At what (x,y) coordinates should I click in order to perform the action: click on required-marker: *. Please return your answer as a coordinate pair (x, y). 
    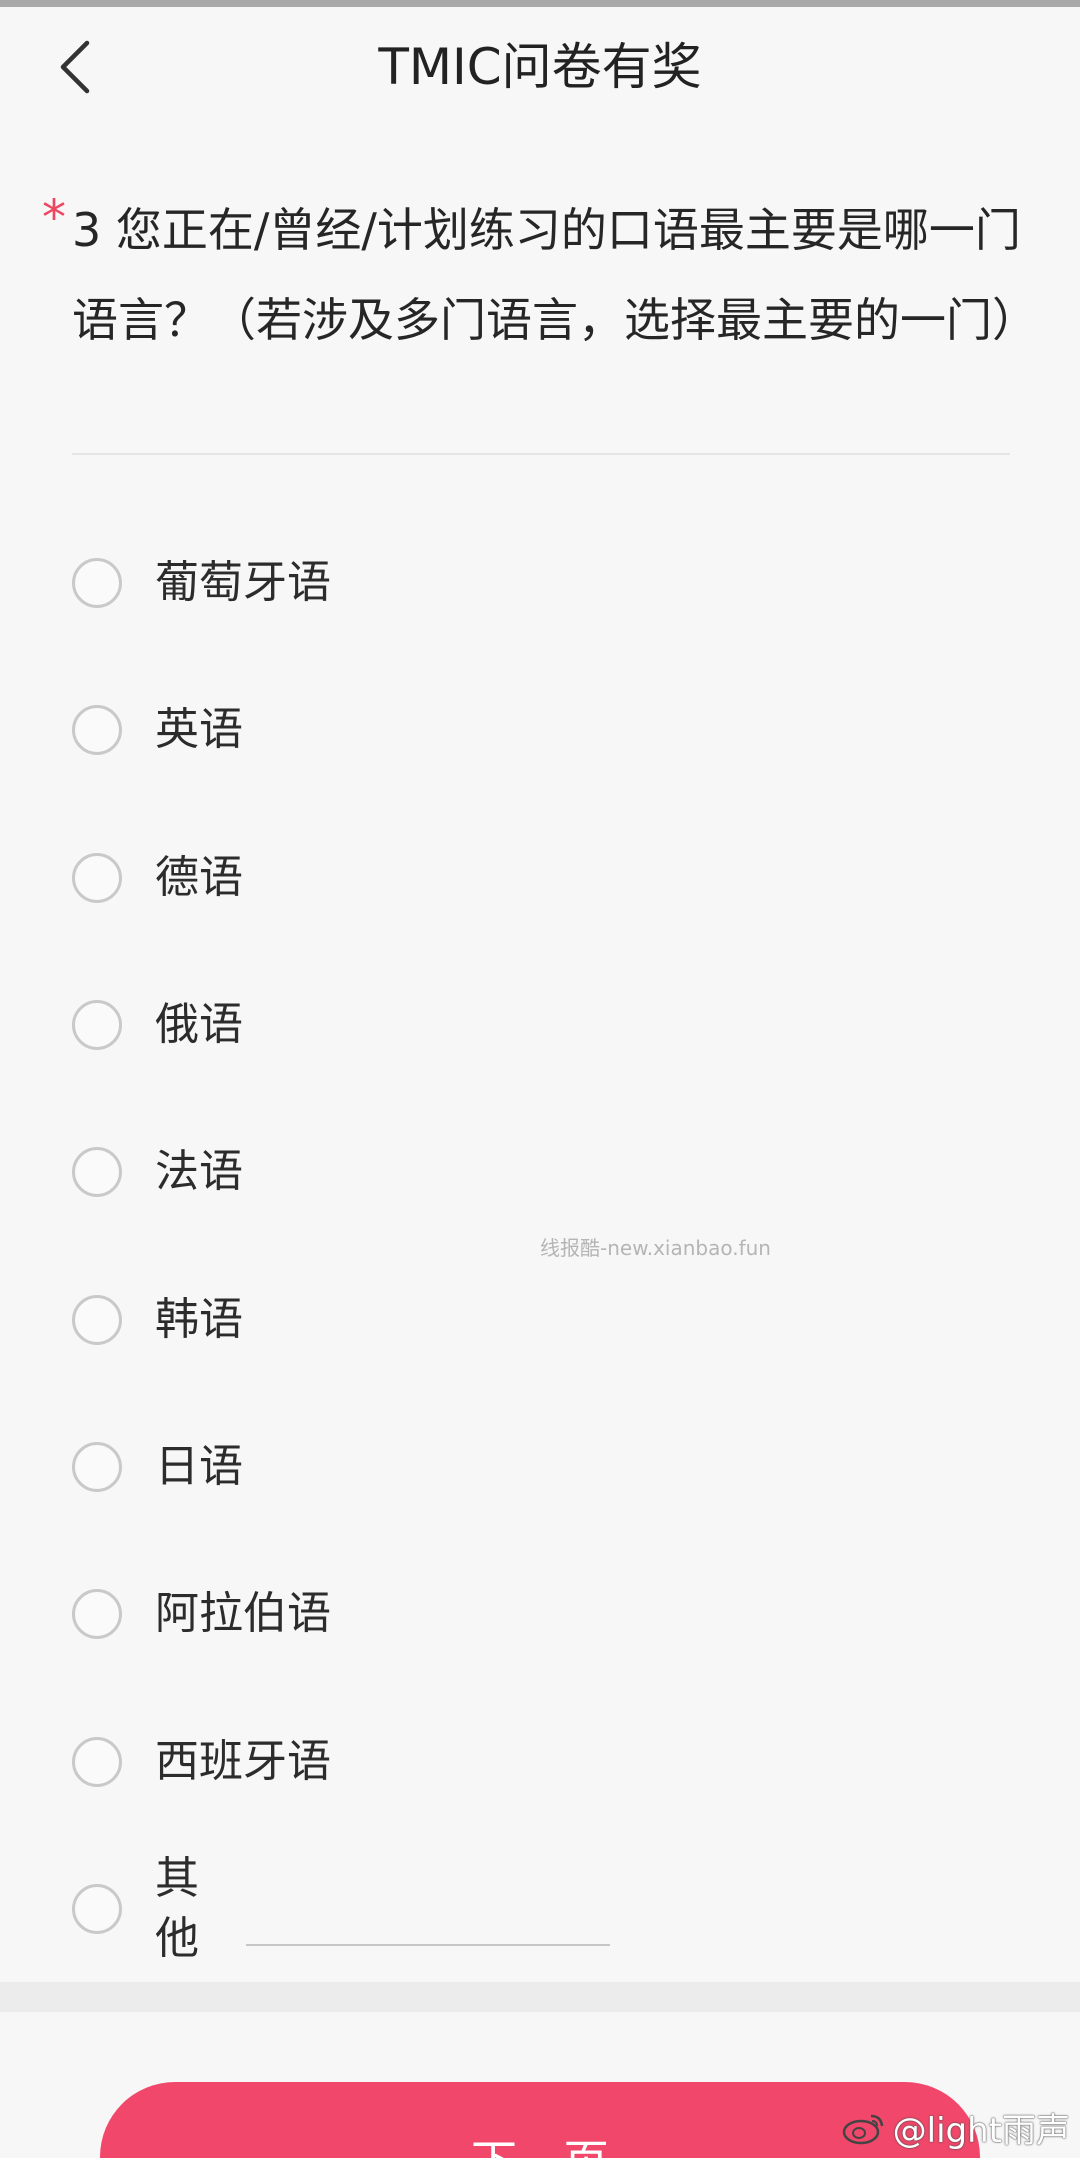
    Looking at the image, I should click on (54, 218).